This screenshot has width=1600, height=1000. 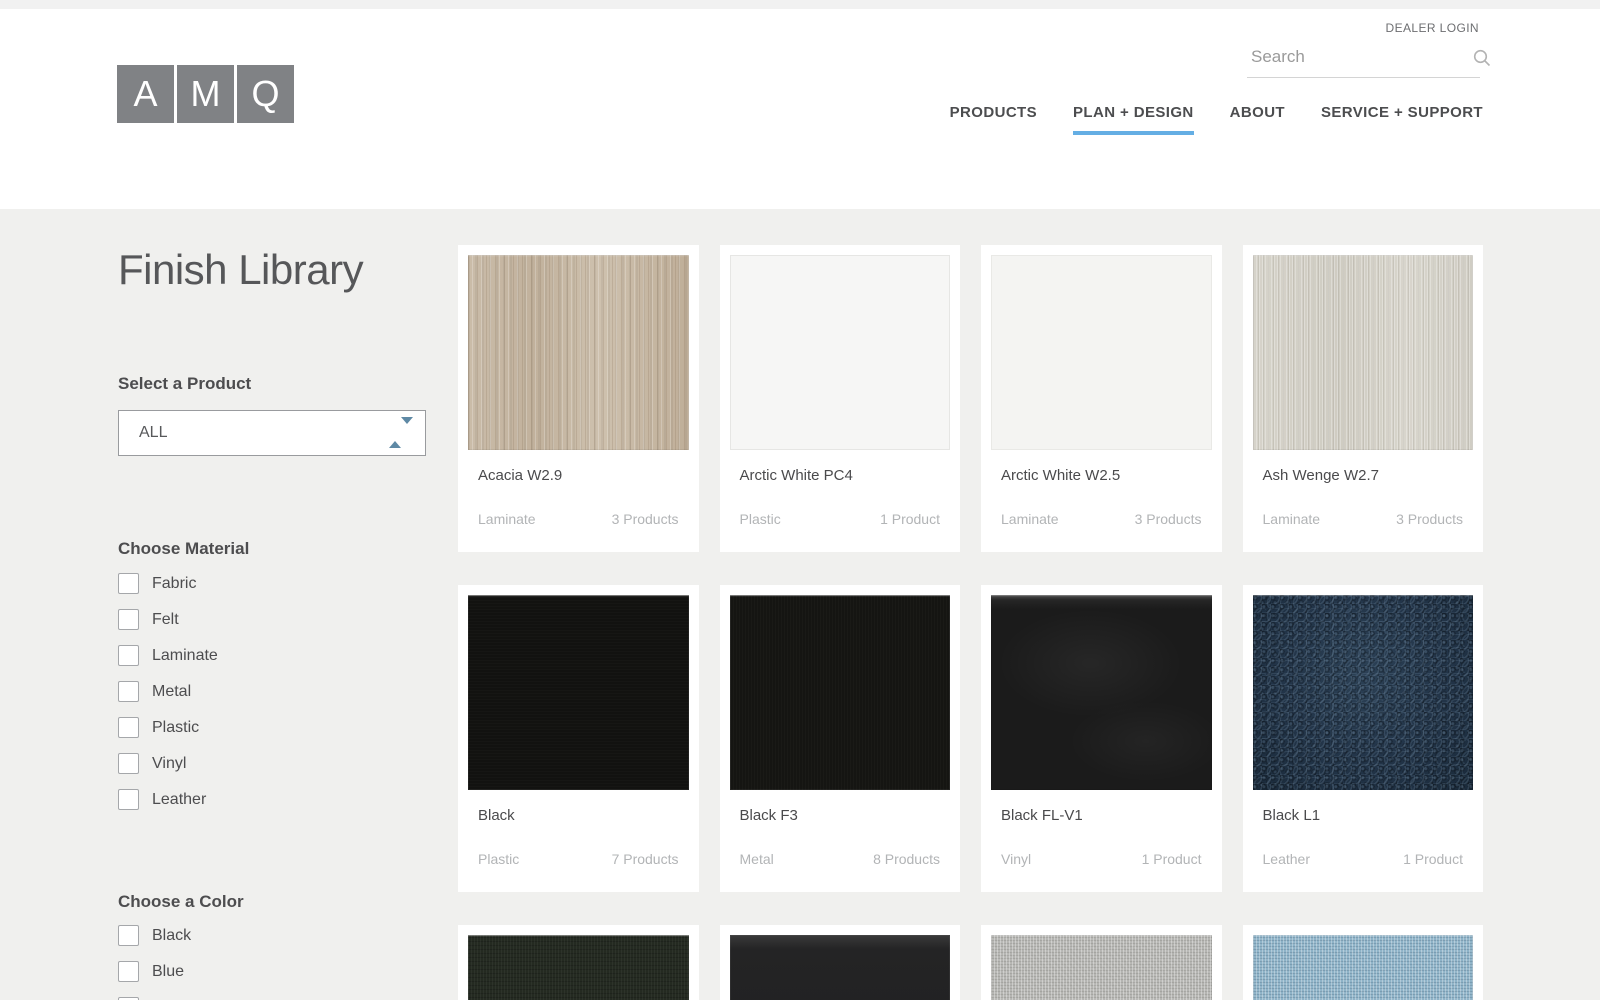 I want to click on select-product-label: Select a Product, so click(x=185, y=383).